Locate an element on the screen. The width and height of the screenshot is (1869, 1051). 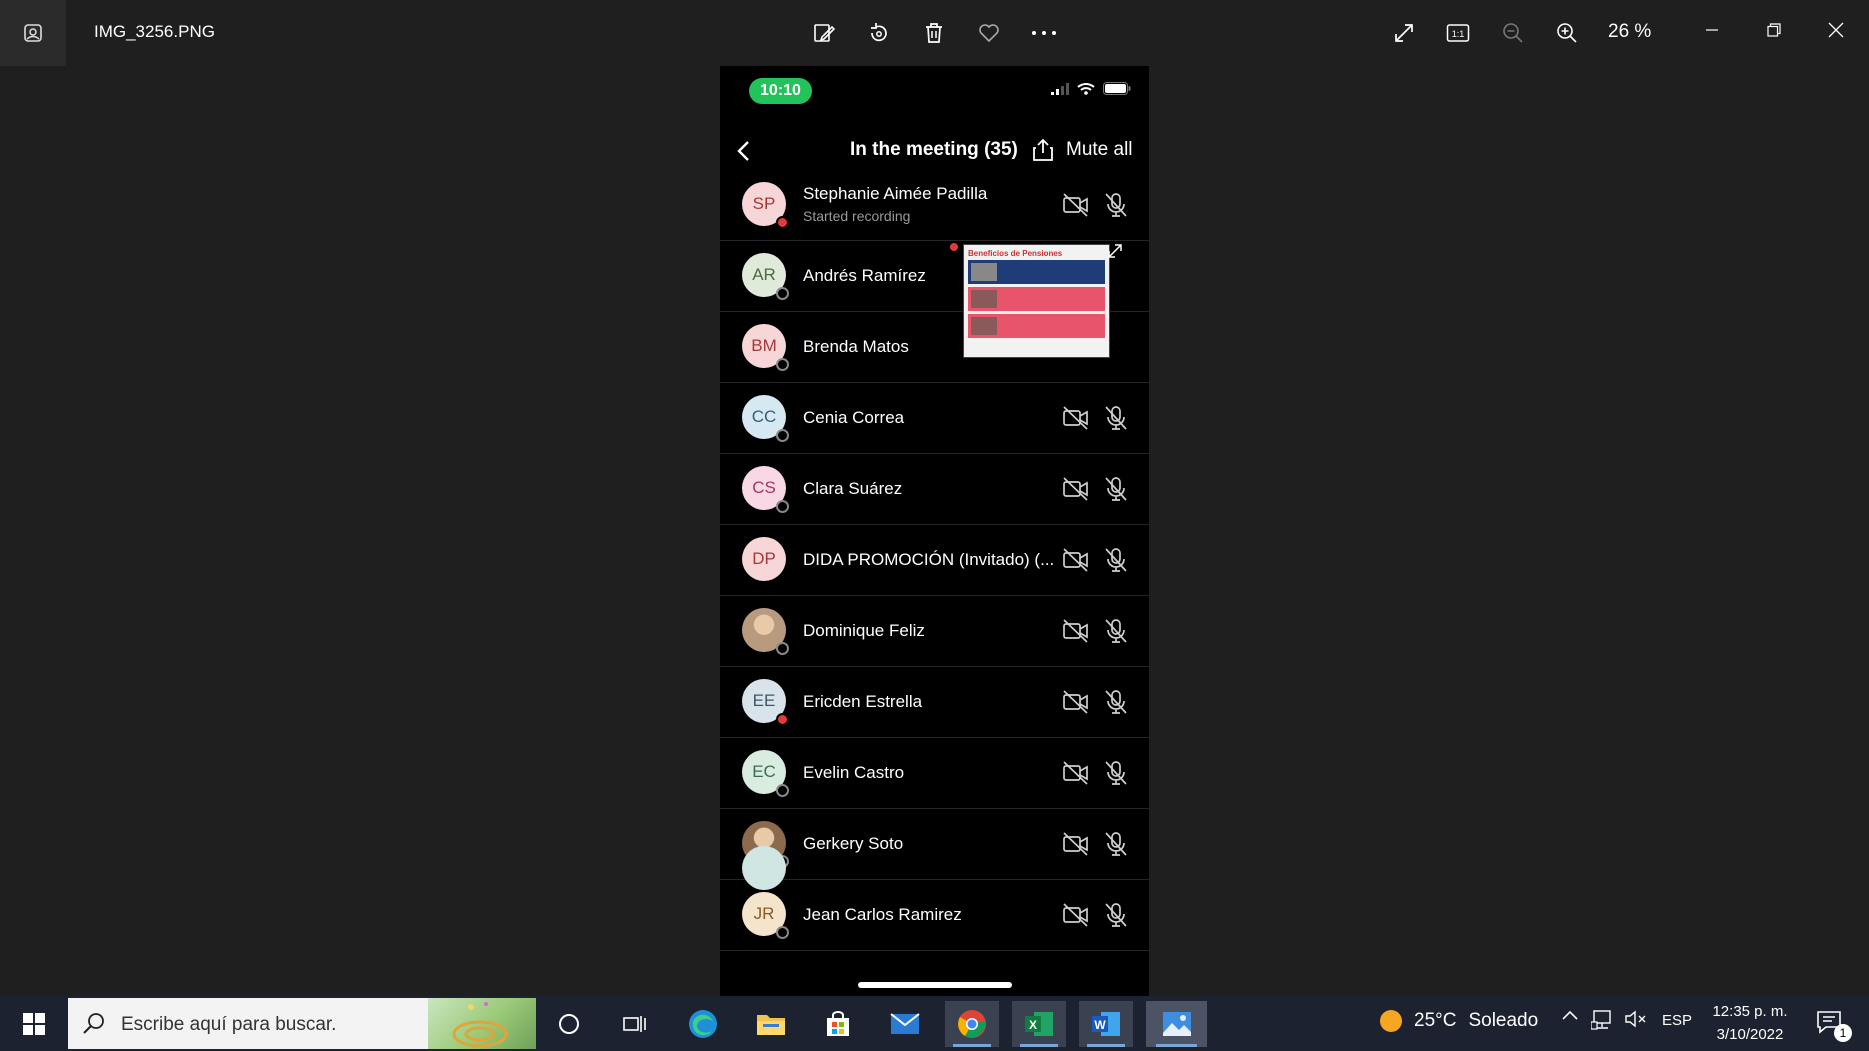
taskbar-clock: 12:35 p. m. 3/10/2022 is located at coordinates (1750, 1023).